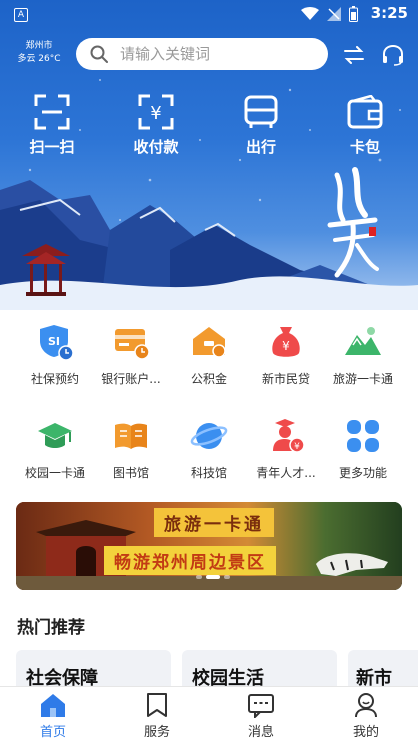  I want to click on headset-icon, so click(393, 55).